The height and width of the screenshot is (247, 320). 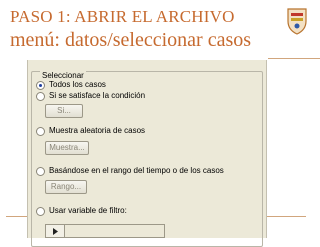 I want to click on slide-title-line-1: PASO 1: ABRIR EL ARCHIVO, so click(x=122, y=16).